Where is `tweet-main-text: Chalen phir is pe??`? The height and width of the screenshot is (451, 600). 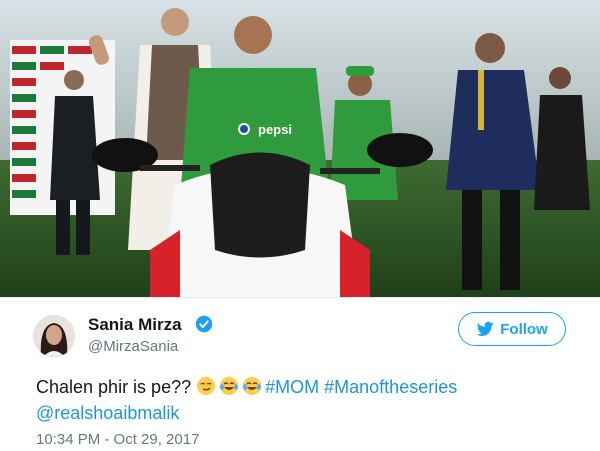 tweet-main-text: Chalen phir is pe?? is located at coordinates (114, 387).